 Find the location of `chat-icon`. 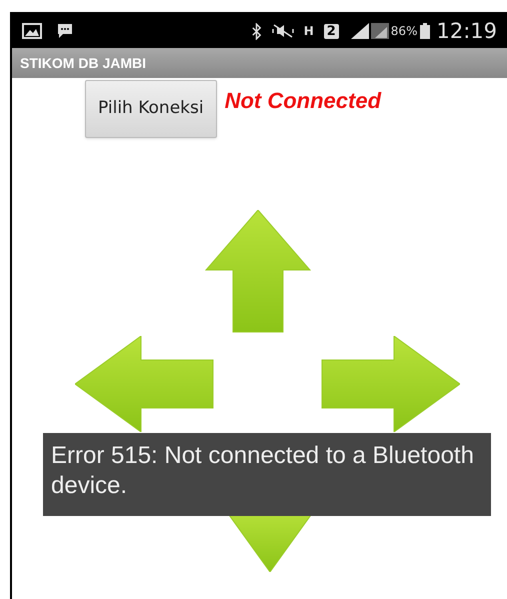

chat-icon is located at coordinates (65, 31).